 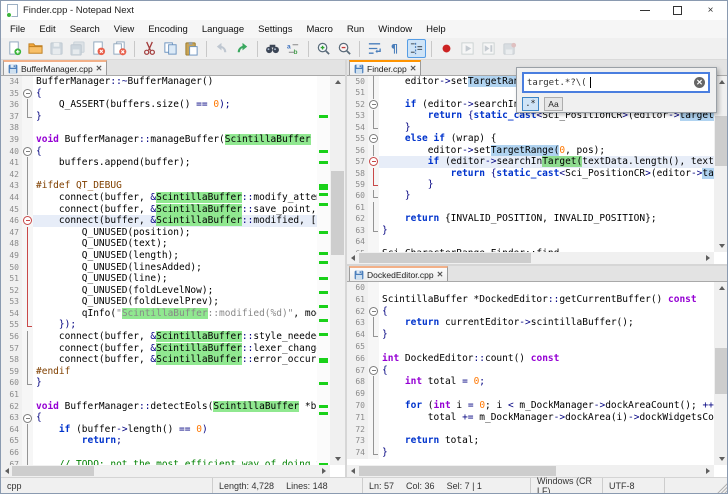 I want to click on close-button: ×, so click(x=710, y=10).